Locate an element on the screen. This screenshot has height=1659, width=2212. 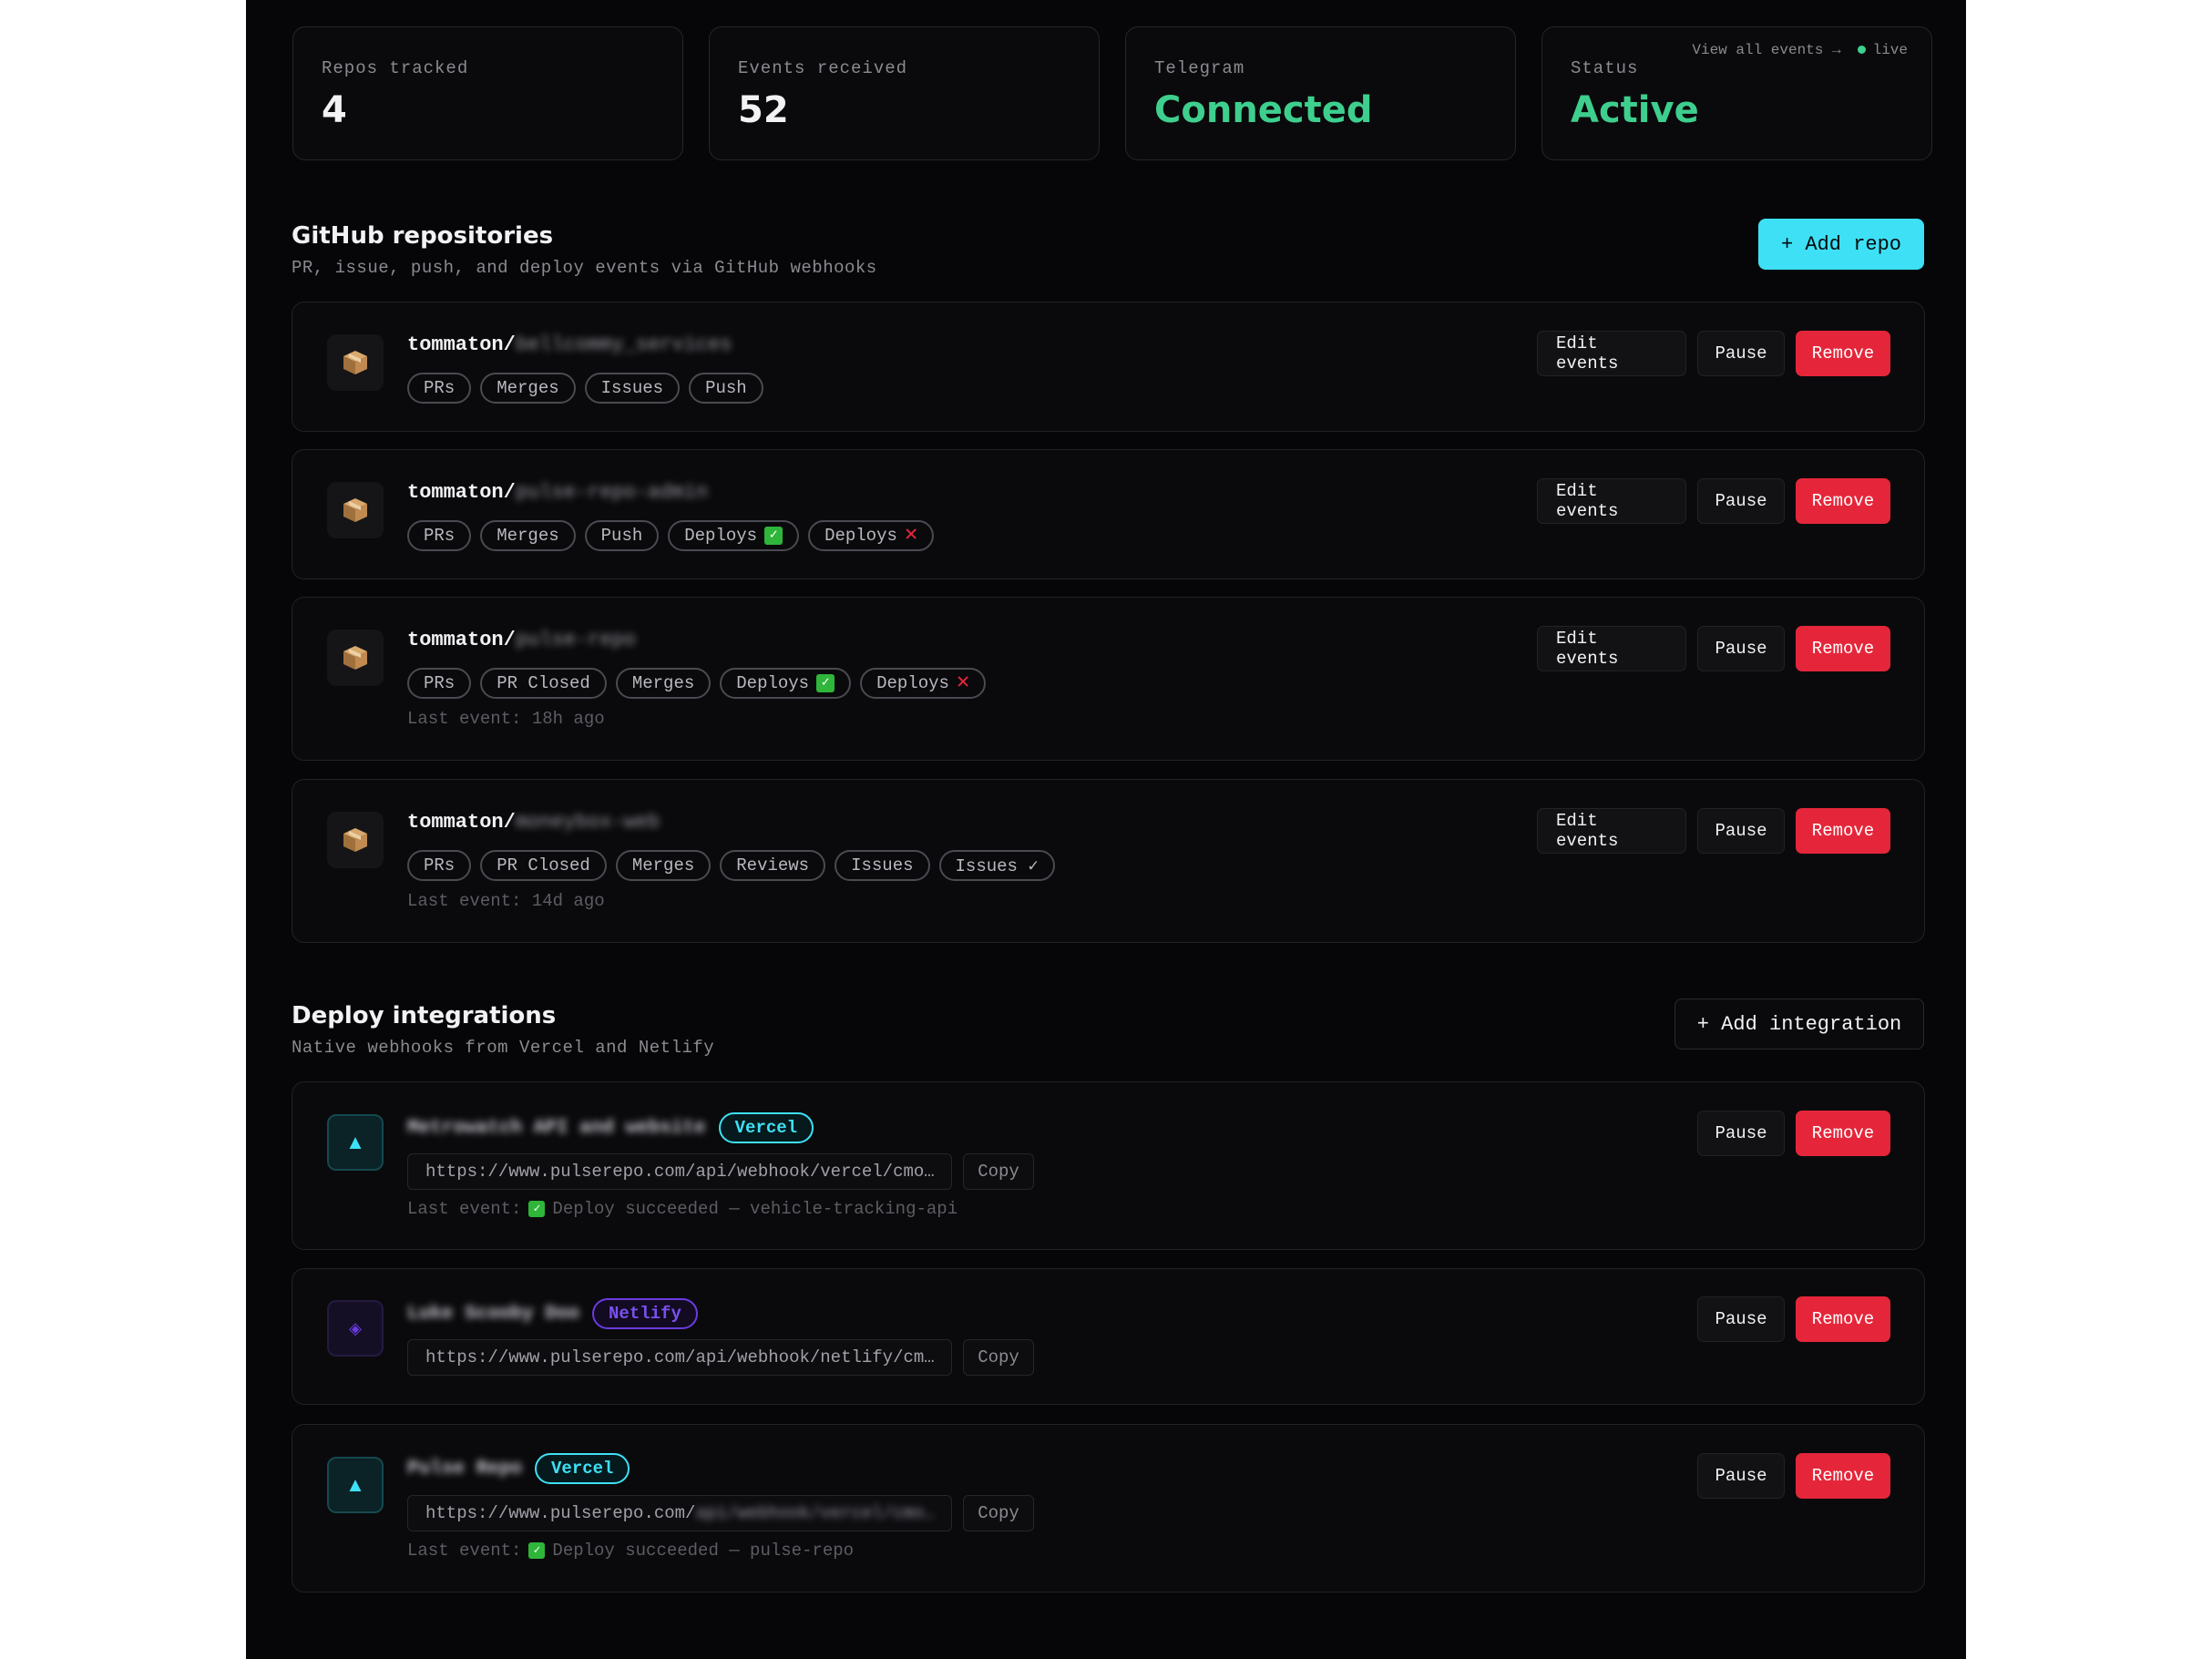
stat-value: Connected is located at coordinates (1263, 110).